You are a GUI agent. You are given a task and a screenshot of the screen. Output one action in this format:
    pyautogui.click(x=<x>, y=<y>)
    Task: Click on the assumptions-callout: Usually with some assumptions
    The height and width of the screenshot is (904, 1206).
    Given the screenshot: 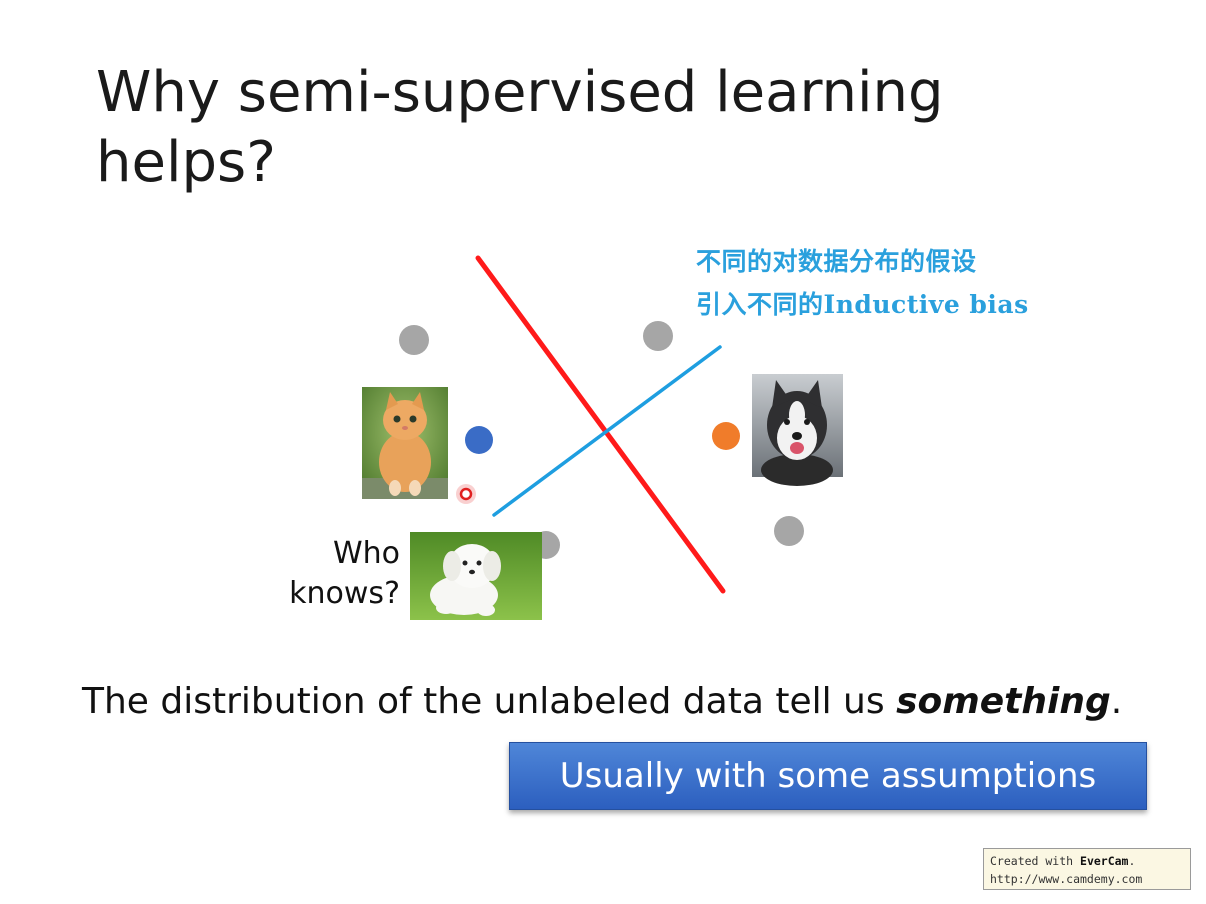 What is the action you would take?
    pyautogui.click(x=828, y=776)
    